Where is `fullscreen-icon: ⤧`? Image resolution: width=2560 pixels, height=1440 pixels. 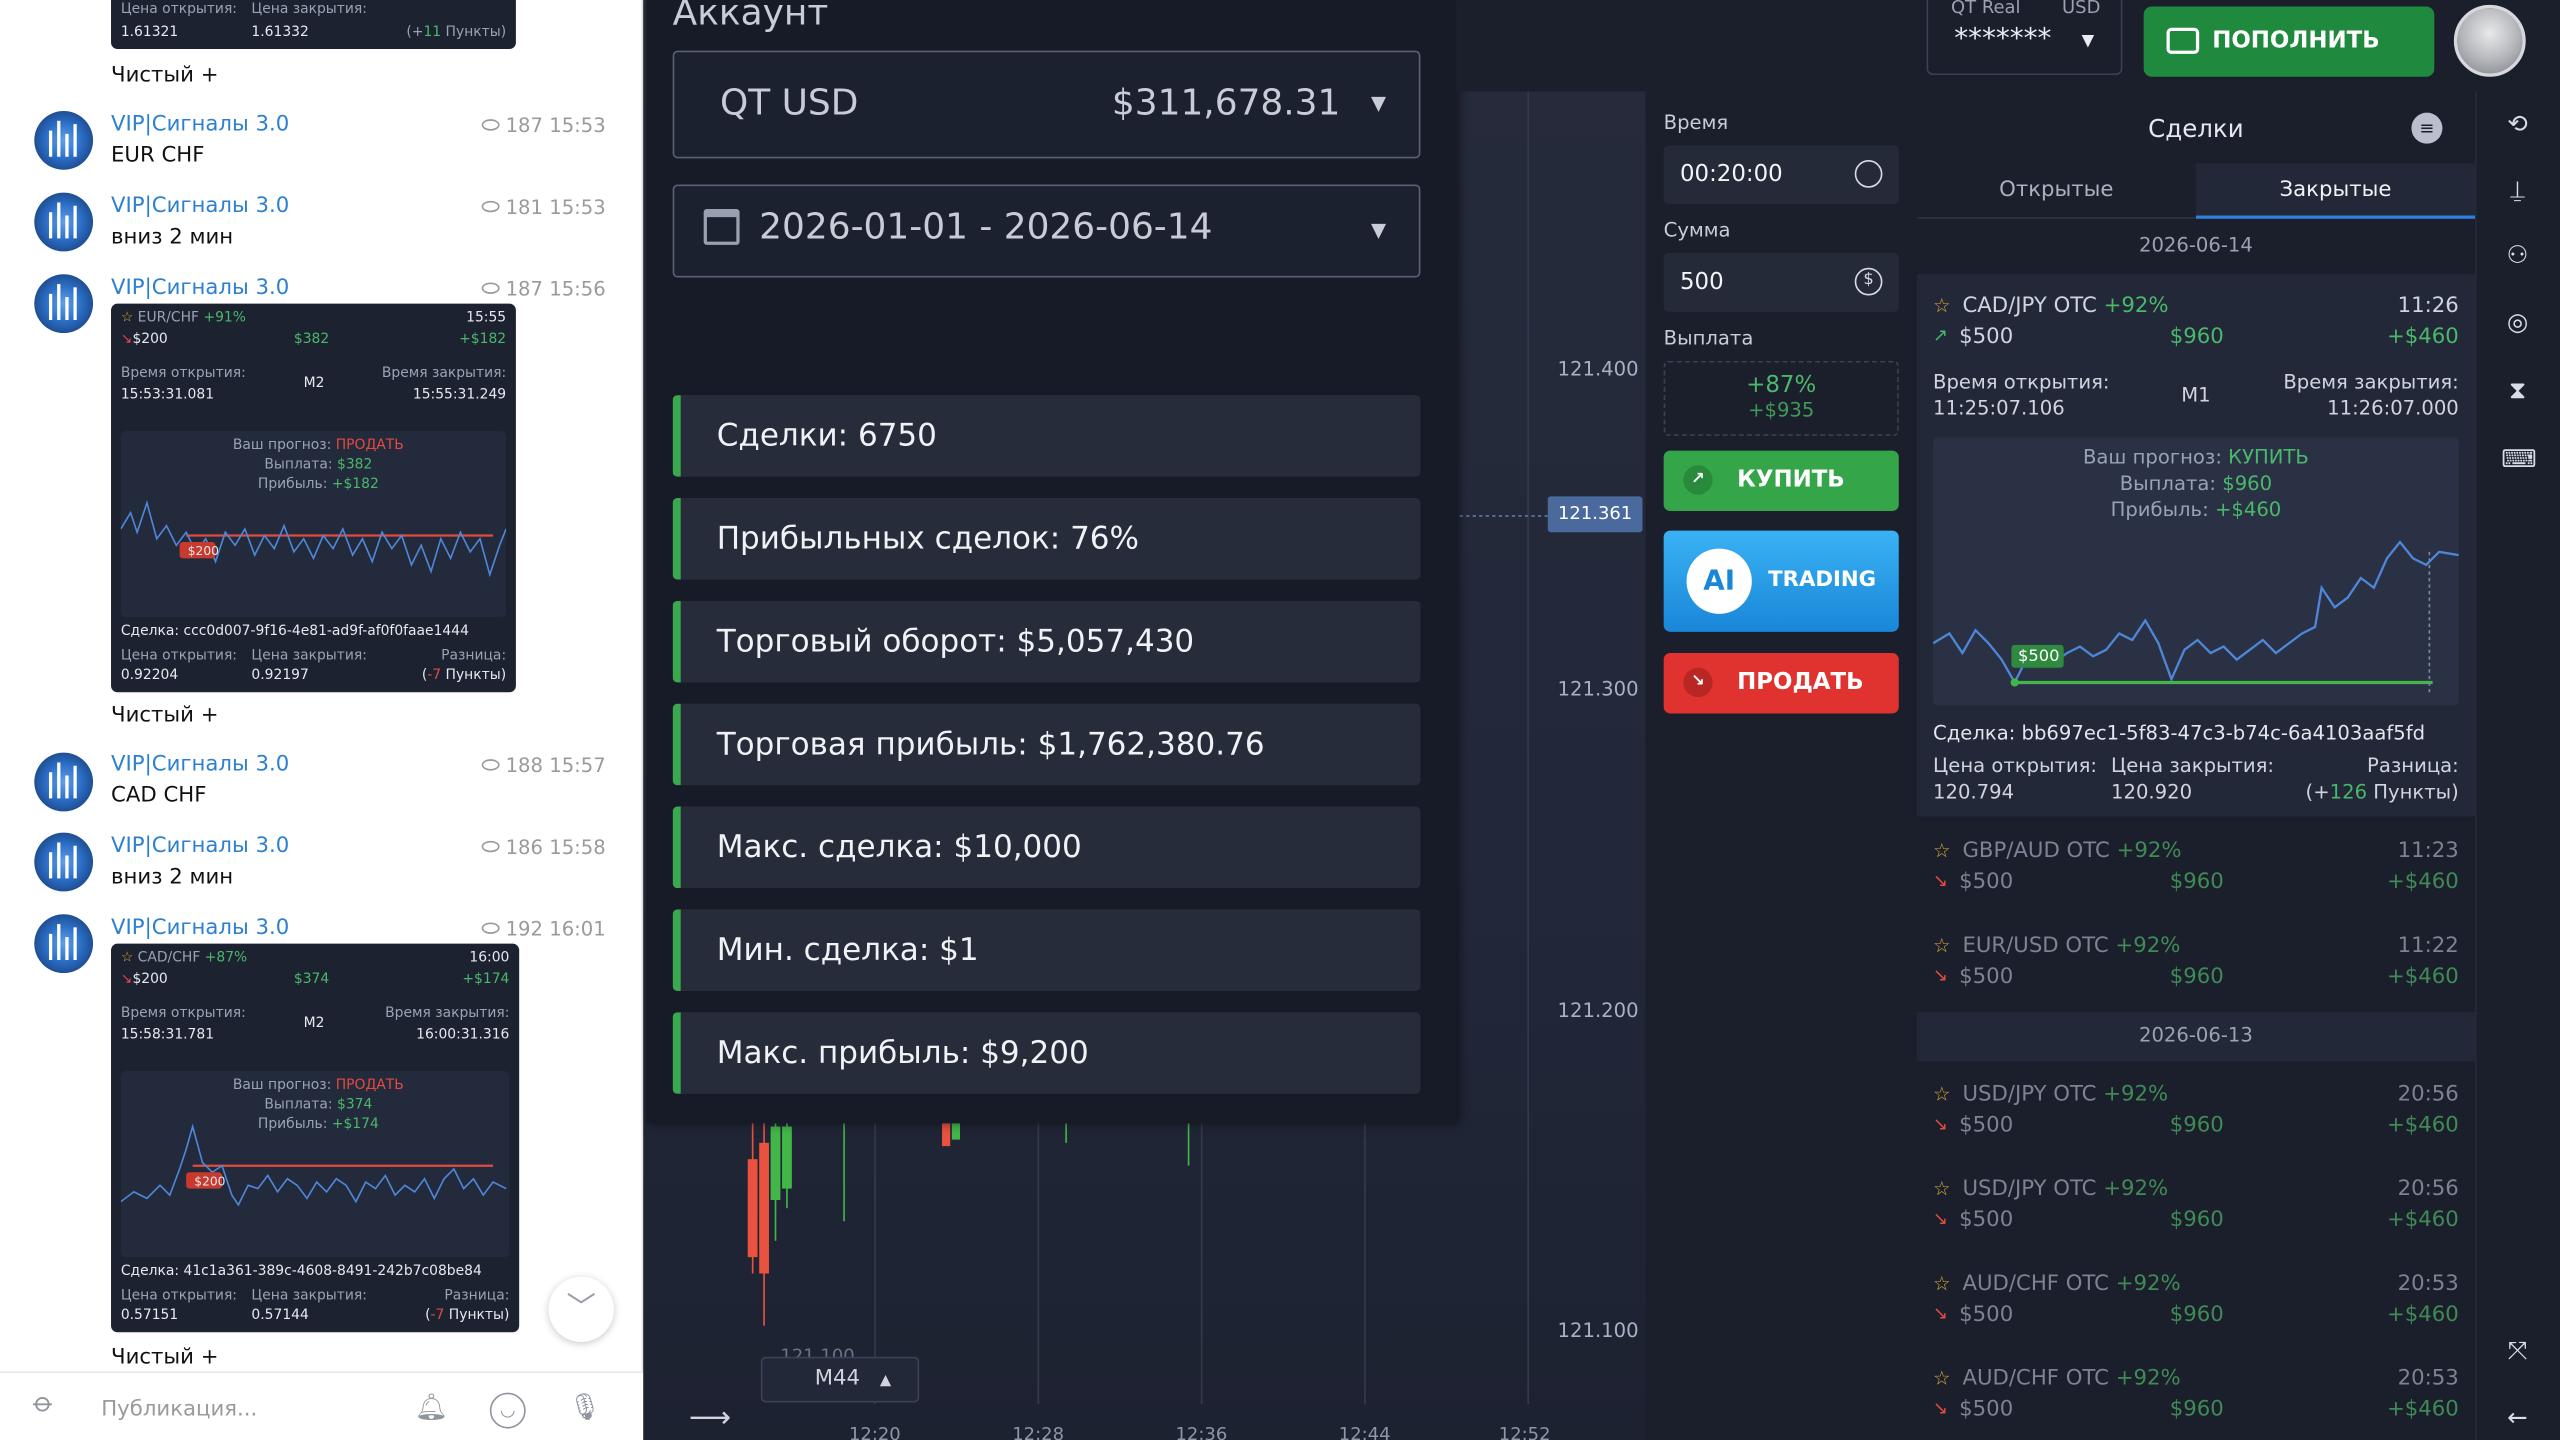
fullscreen-icon: ⤧ is located at coordinates (2517, 1350).